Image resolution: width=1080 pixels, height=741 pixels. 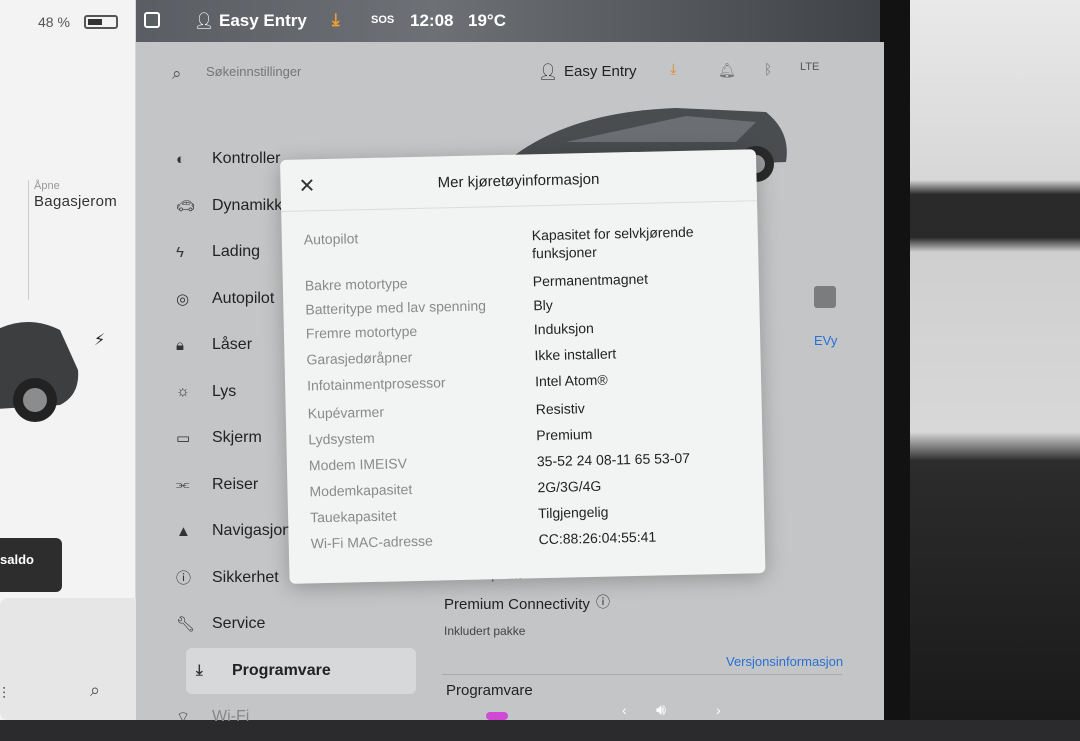 What do you see at coordinates (382, 20) in the screenshot?
I see `sos-icon: SOS` at bounding box center [382, 20].